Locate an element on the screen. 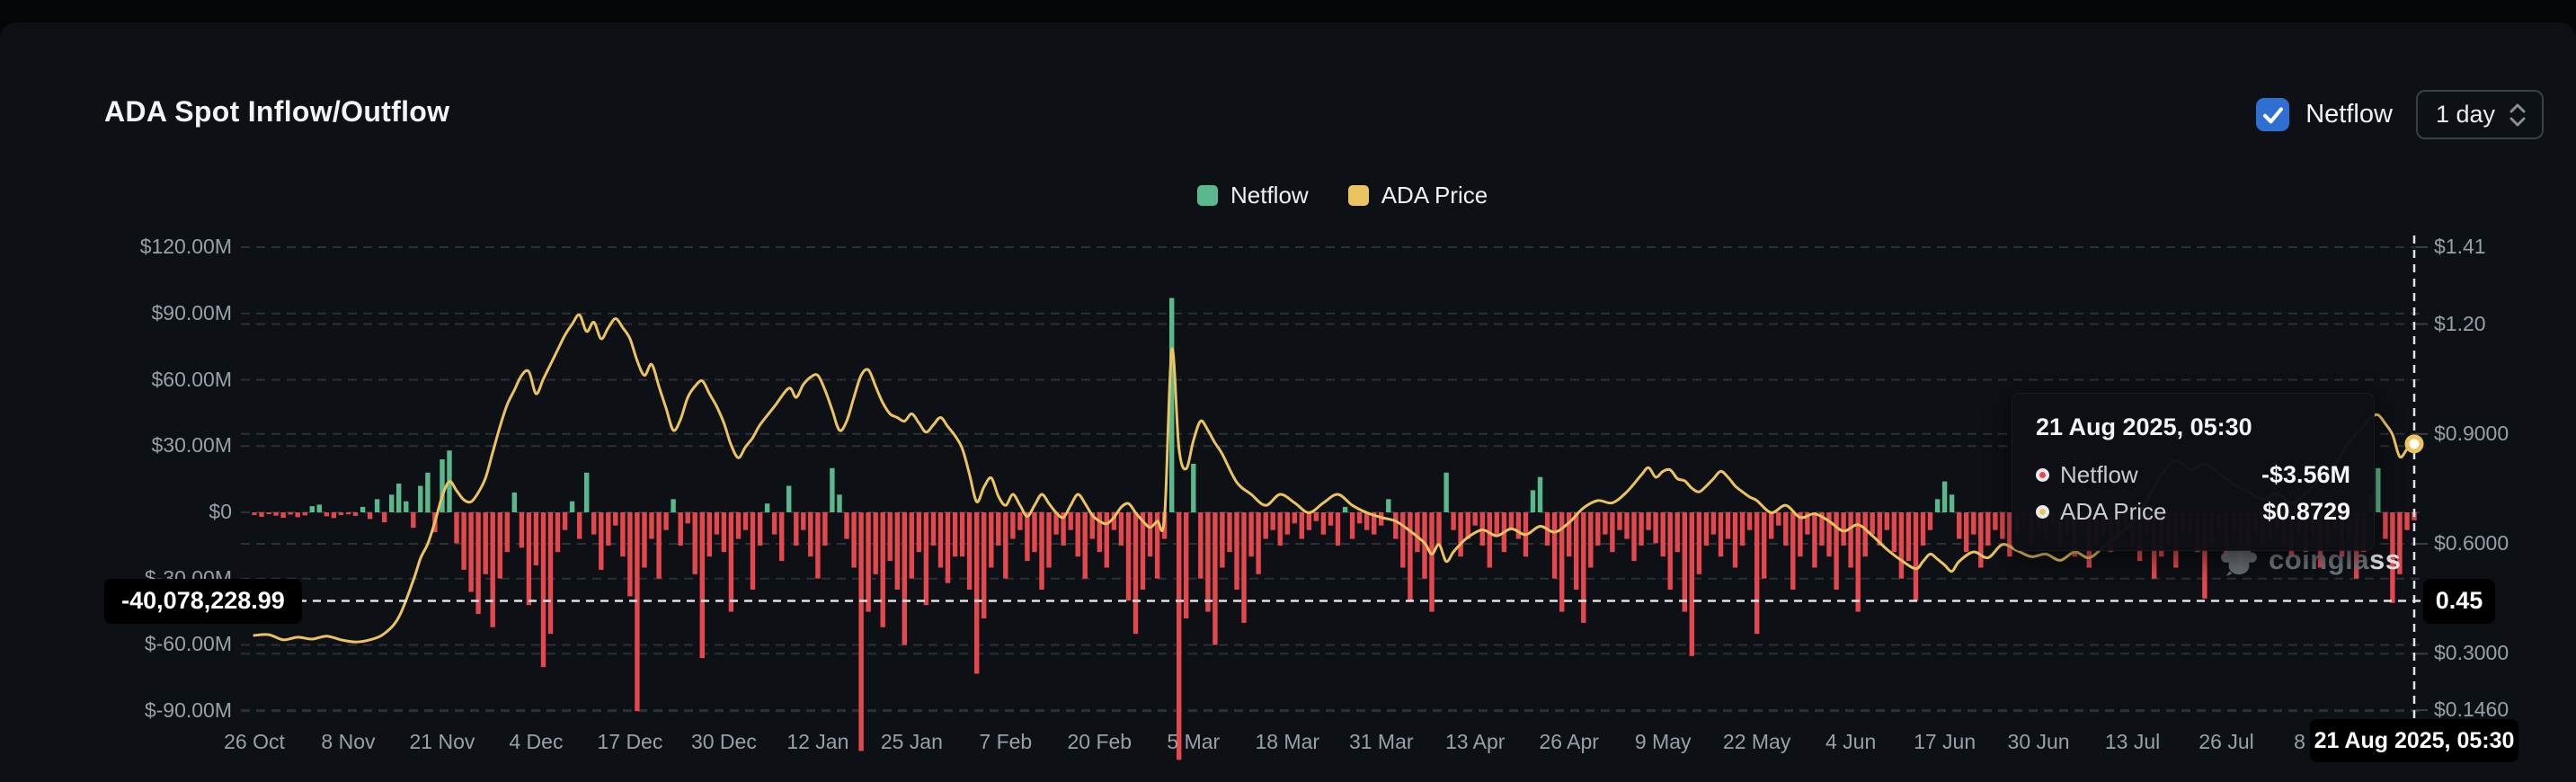 This screenshot has height=782, width=2576. legend-item-netflow: Netflow is located at coordinates (1253, 195).